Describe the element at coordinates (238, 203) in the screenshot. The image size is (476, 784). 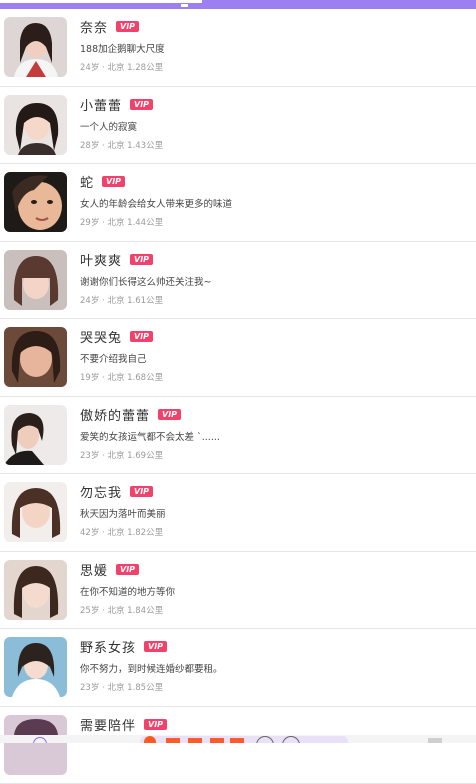
I see `list-item: 蛇 VIP 女人的年龄会给女人带来更多的味道 29岁 · 北京 1.44公里` at that location.